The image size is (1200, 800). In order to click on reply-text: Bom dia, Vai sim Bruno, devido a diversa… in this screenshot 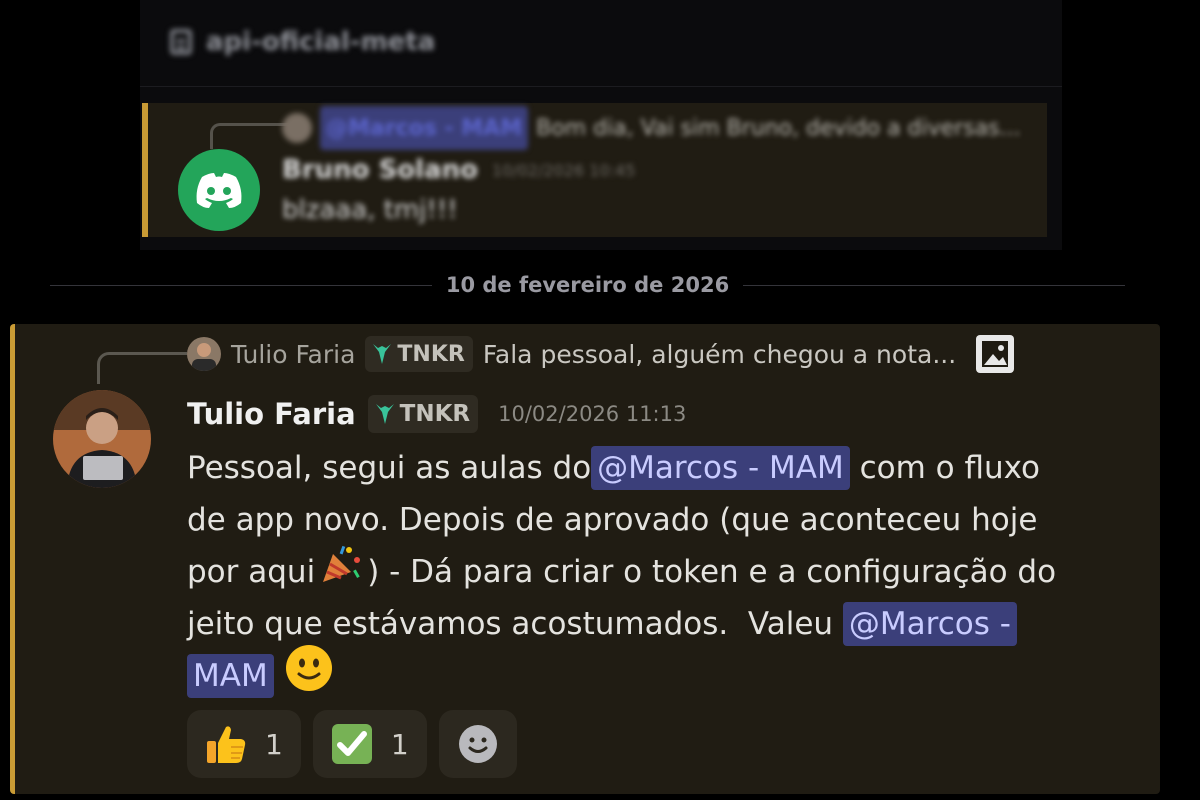, I will do `click(778, 128)`.